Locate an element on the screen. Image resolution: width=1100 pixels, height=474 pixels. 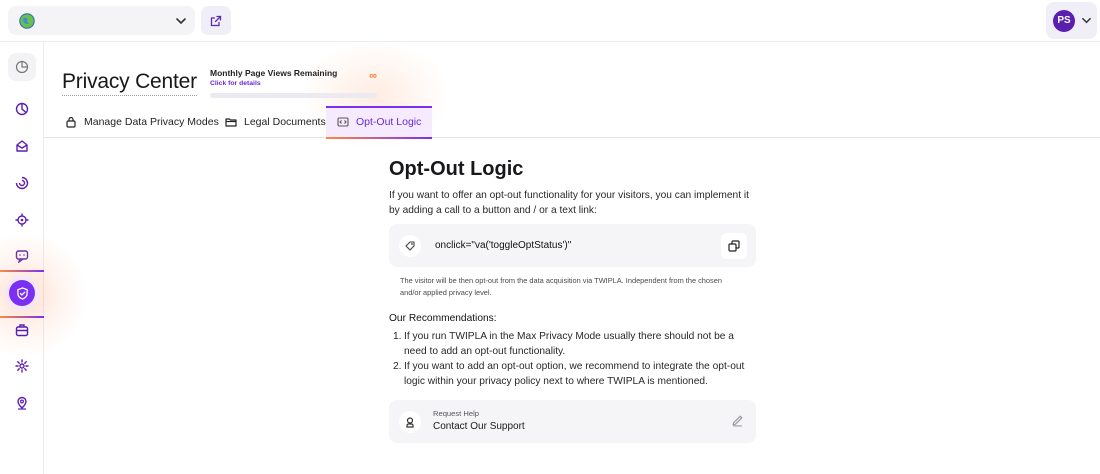
inbox-icon is located at coordinates (22, 146).